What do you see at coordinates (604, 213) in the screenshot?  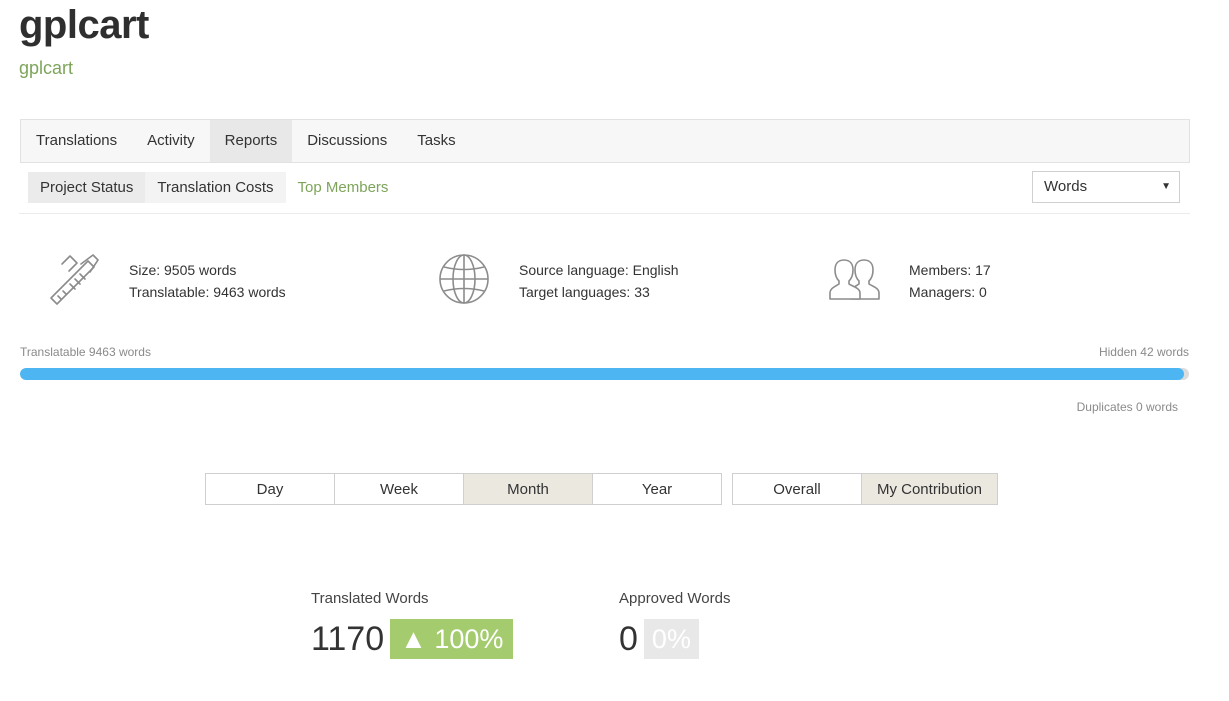 I see `divider` at bounding box center [604, 213].